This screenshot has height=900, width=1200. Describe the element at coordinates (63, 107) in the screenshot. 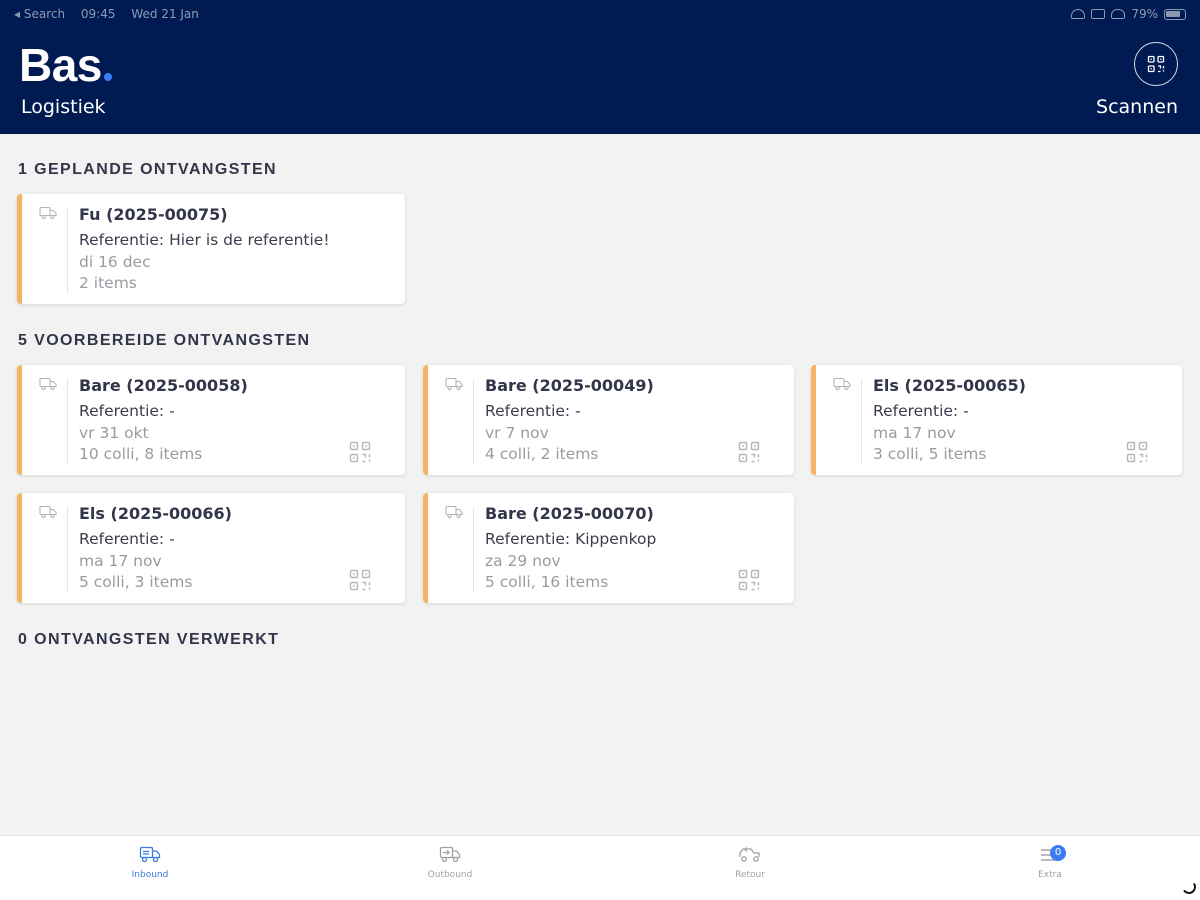

I see `app-subtitle: Logistiek` at that location.